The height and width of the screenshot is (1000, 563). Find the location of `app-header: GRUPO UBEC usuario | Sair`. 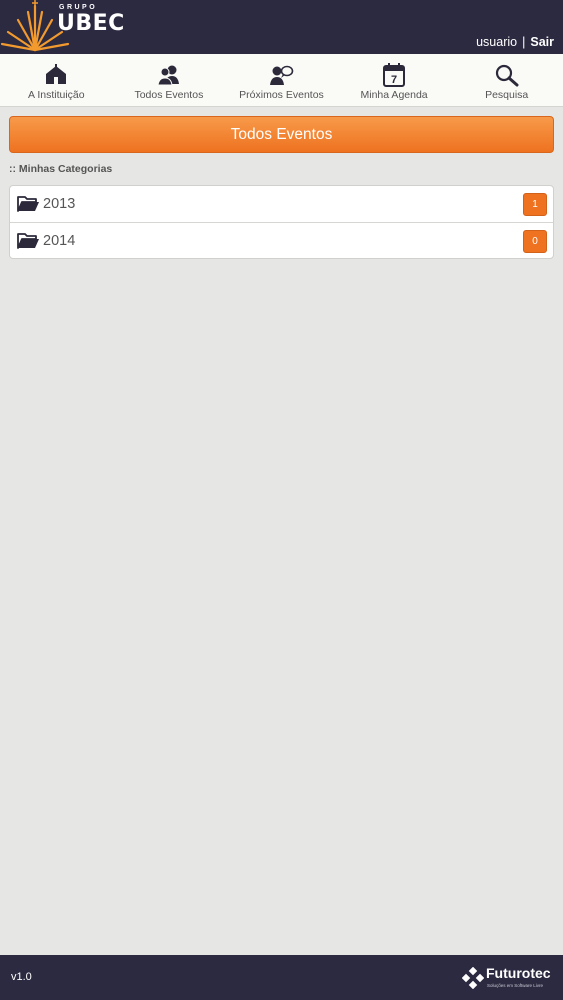

app-header: GRUPO UBEC usuario | Sair is located at coordinates (281, 27).